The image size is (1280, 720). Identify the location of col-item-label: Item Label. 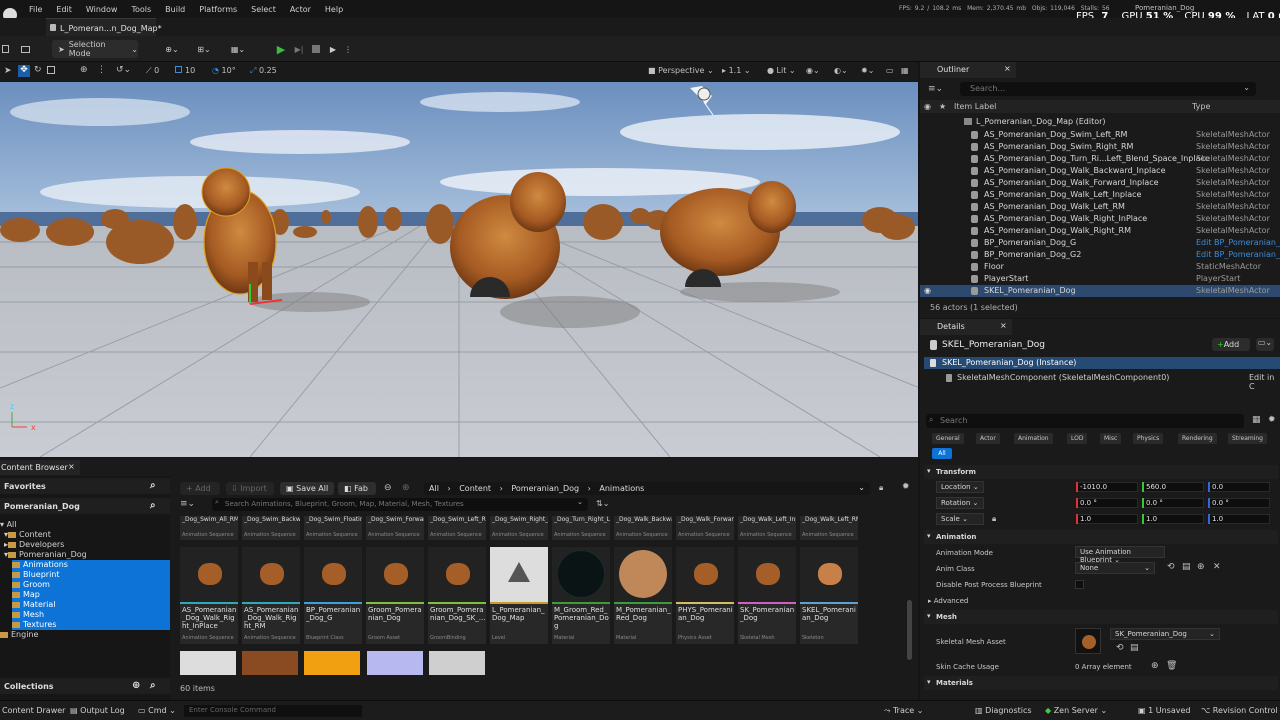
(975, 106).